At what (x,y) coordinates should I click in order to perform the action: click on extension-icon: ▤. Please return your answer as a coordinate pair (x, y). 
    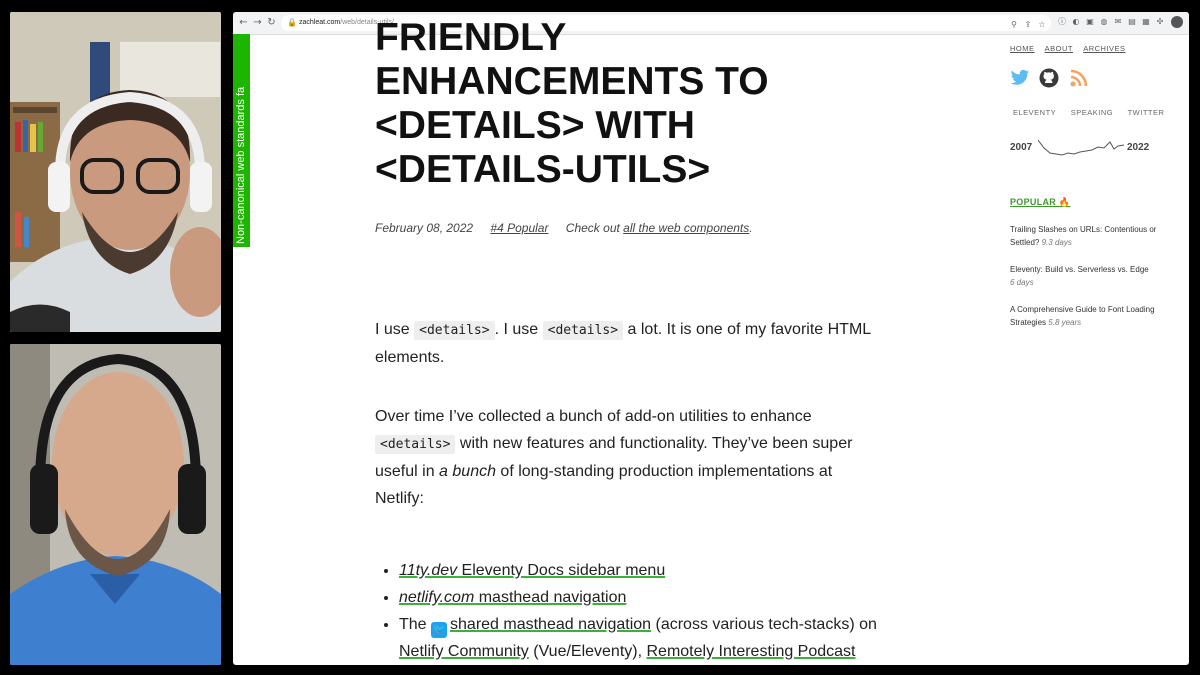
    Looking at the image, I should click on (1132, 22).